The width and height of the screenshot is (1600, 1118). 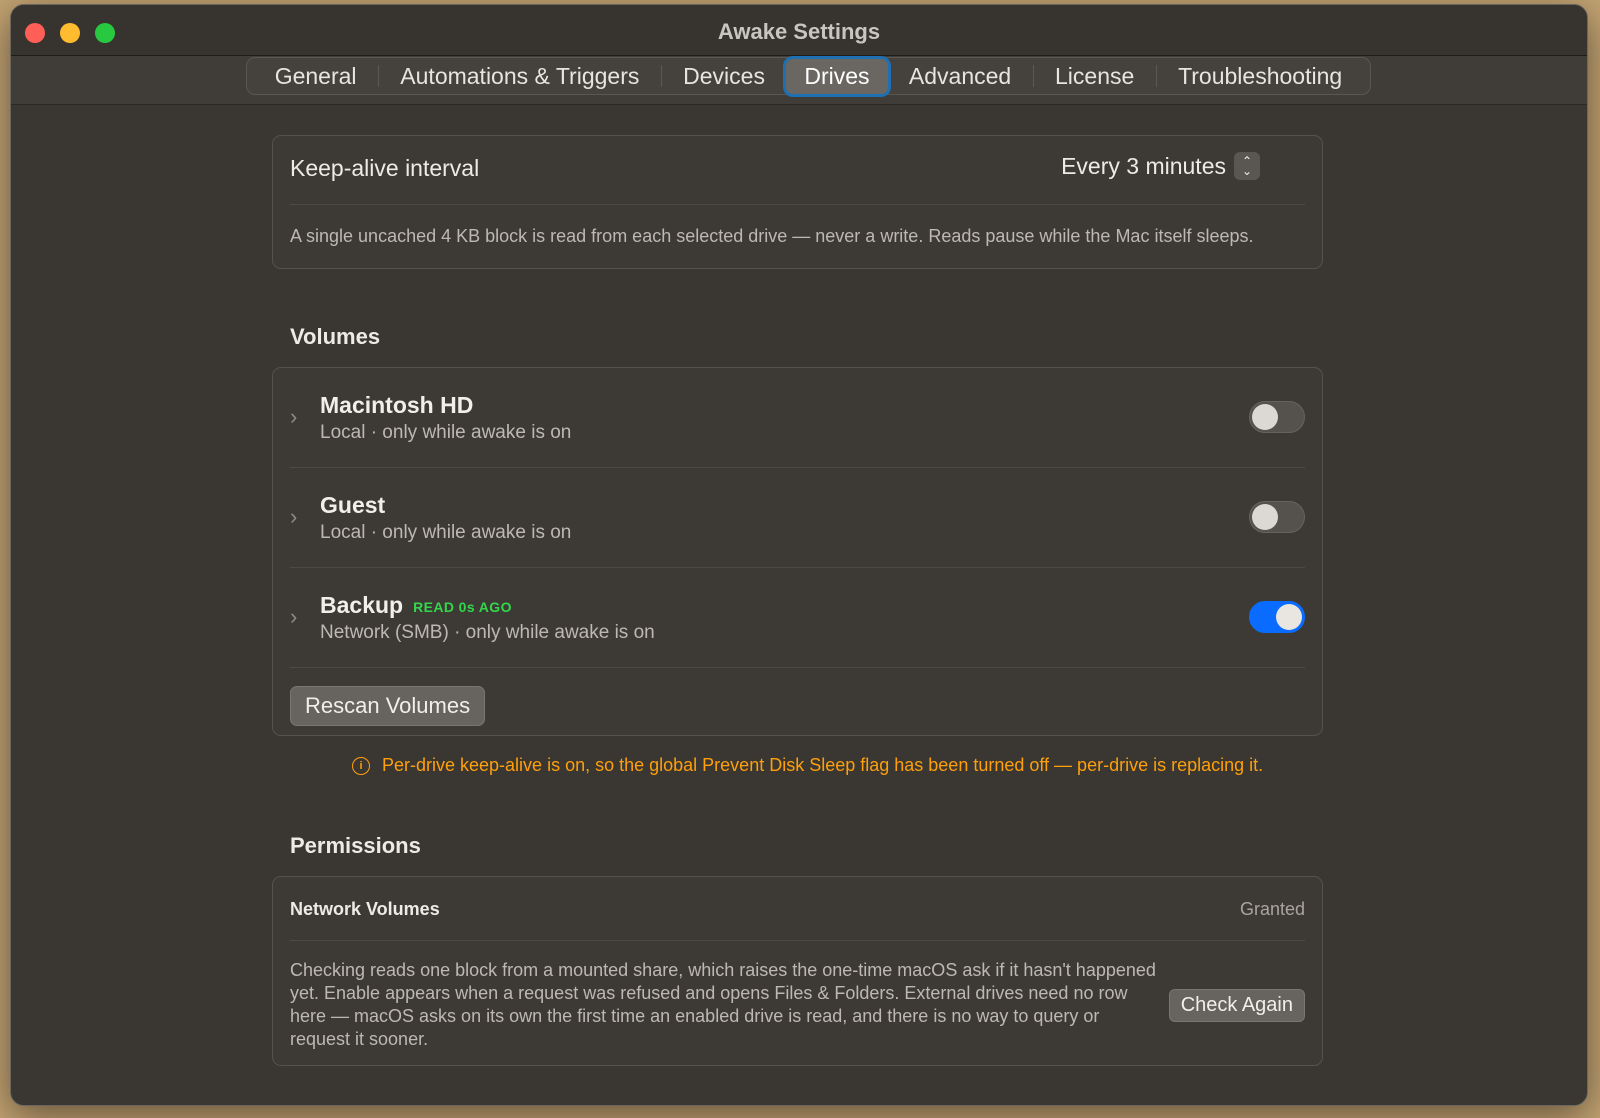 I want to click on keepalive-label: Keep-alive interval, so click(x=385, y=168).